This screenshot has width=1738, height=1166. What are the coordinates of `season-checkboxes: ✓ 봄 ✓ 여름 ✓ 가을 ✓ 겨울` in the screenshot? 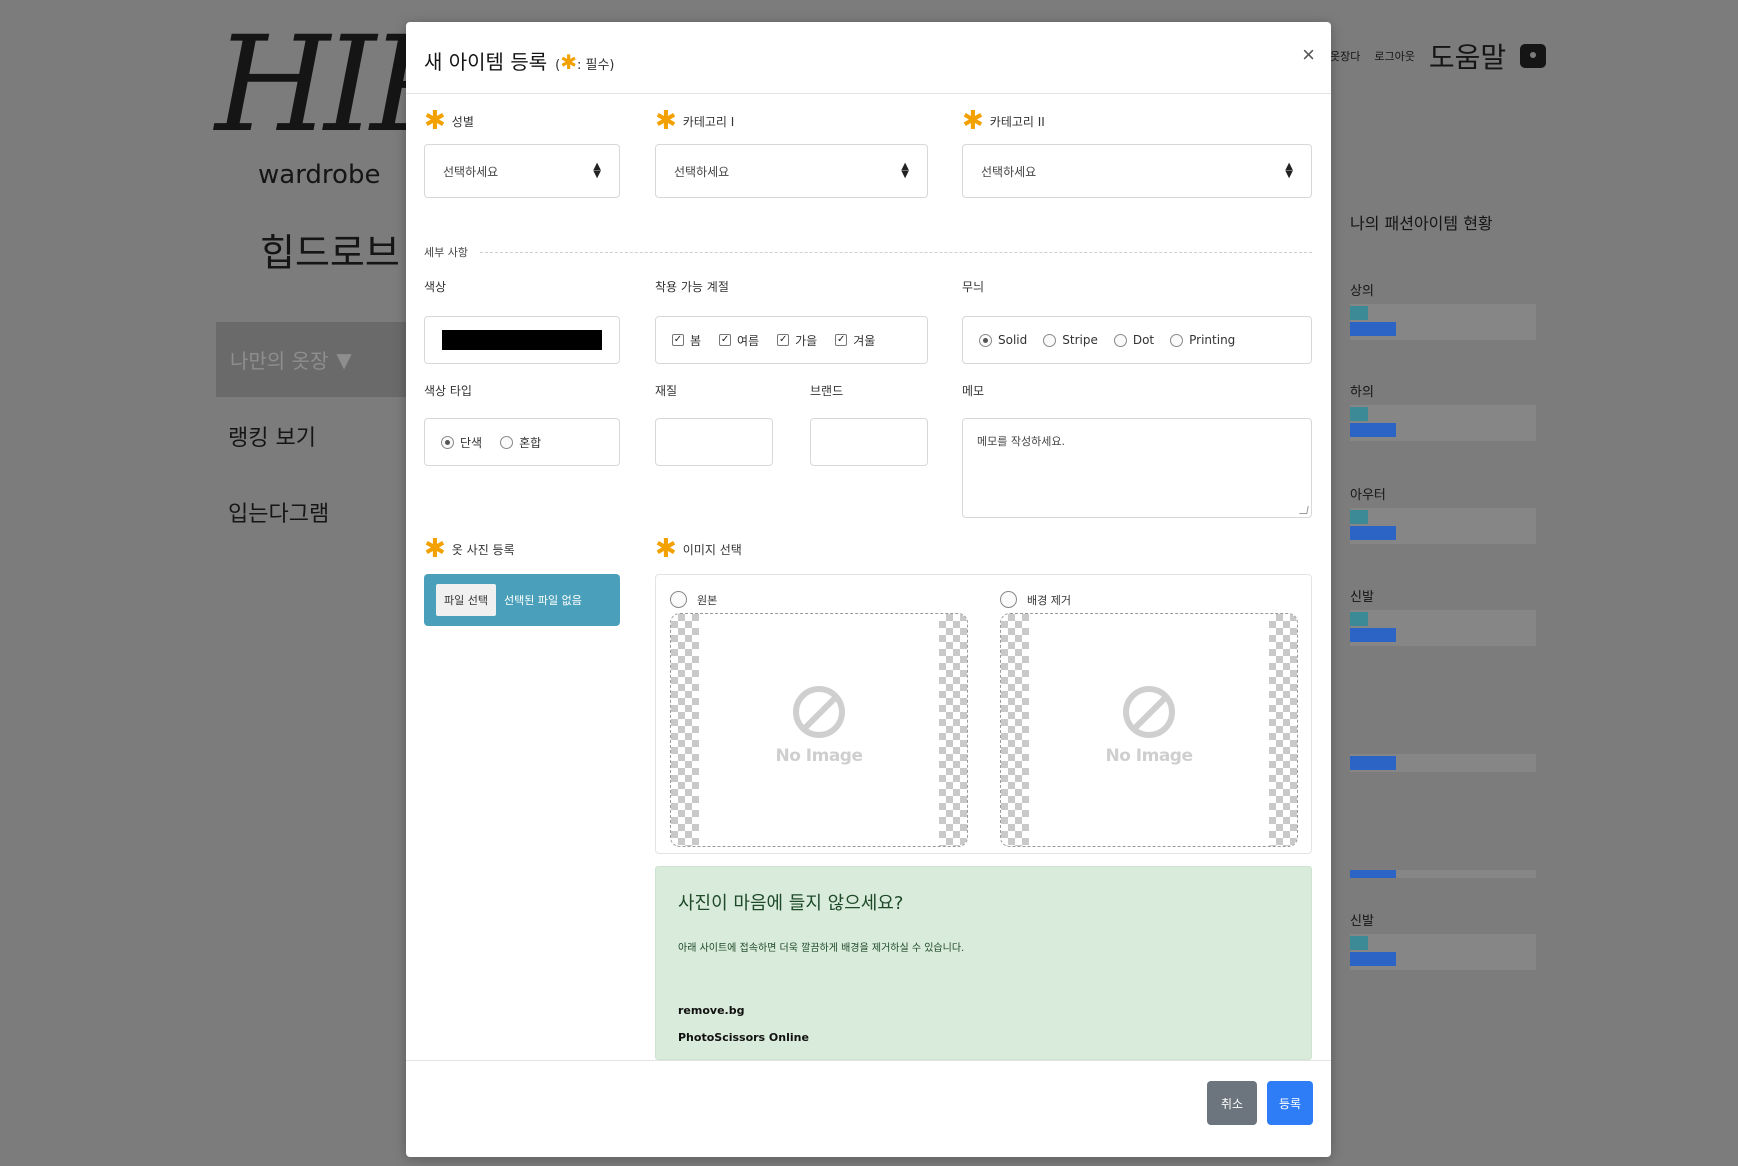 It's located at (791, 340).